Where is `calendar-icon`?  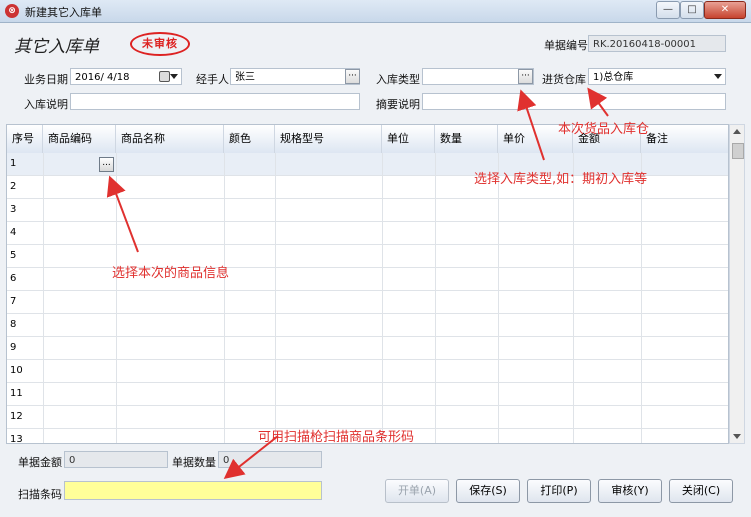 calendar-icon is located at coordinates (164, 76).